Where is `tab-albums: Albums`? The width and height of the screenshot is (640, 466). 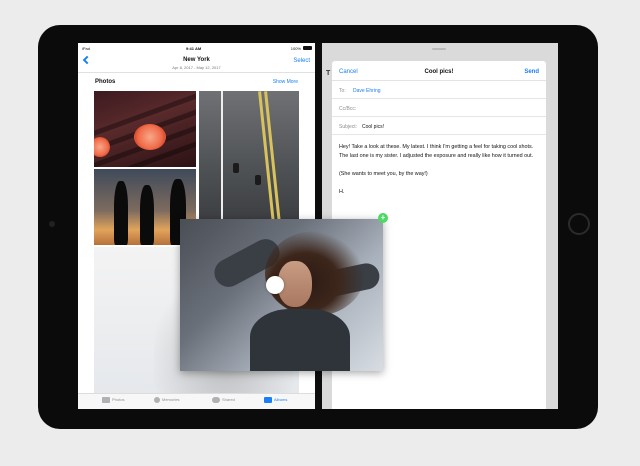 tab-albums: Albums is located at coordinates (275, 402).